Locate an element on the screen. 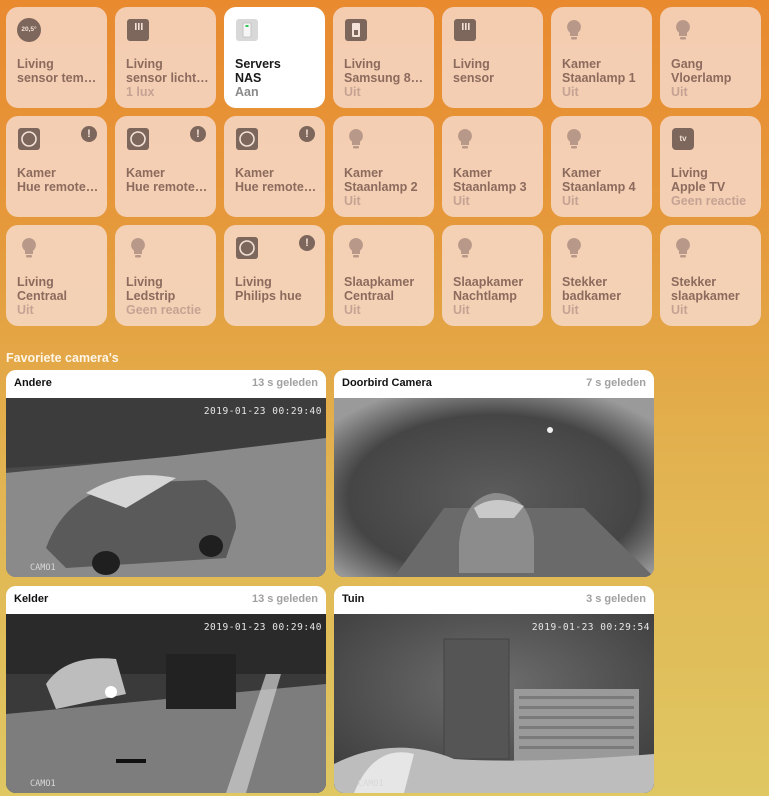  tile-room: Servers is located at coordinates (258, 64).